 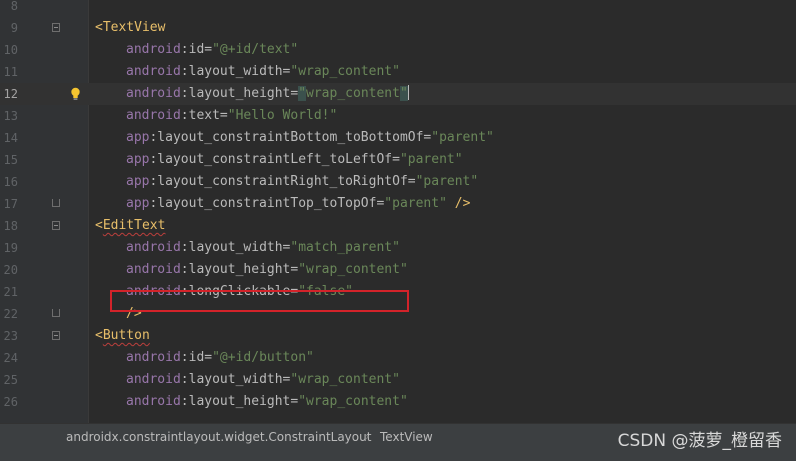 What do you see at coordinates (126, 335) in the screenshot?
I see `code-token: Button` at bounding box center [126, 335].